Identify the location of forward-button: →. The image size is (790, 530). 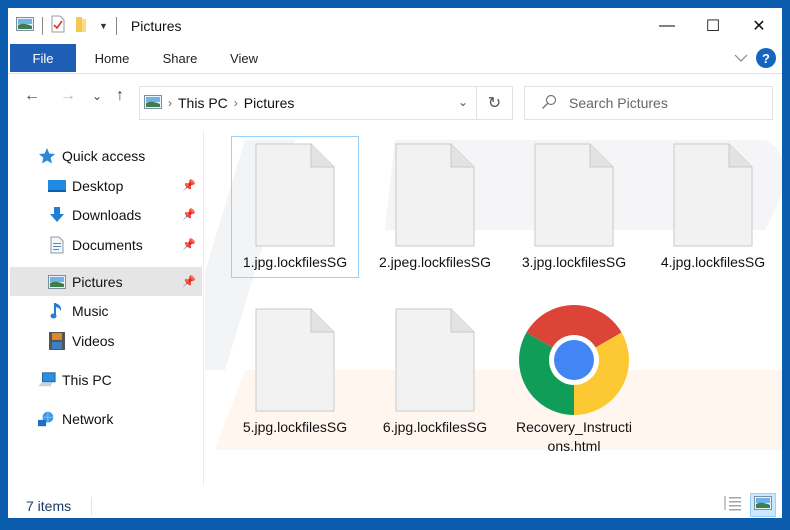
(68, 96).